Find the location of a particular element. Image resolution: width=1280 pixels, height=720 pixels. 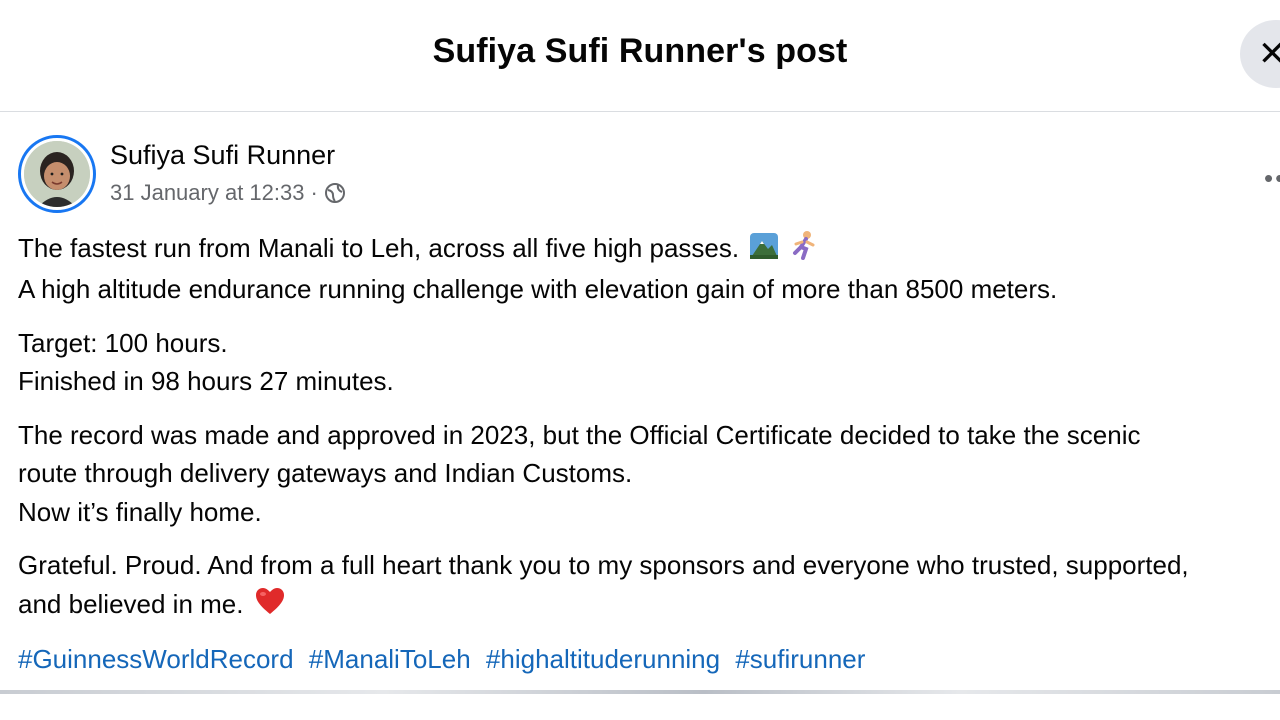

globe-icon is located at coordinates (335, 193).